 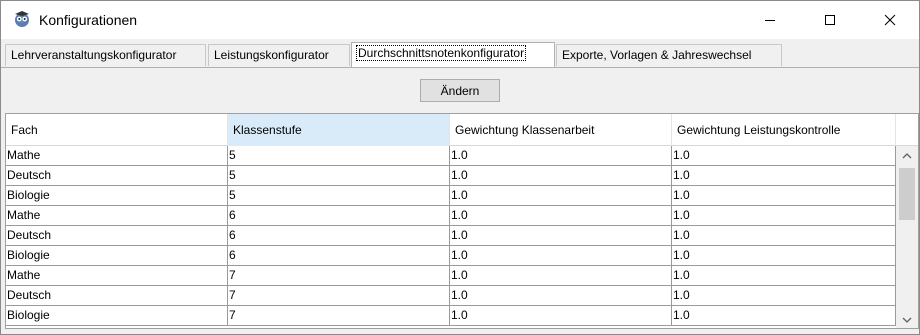 What do you see at coordinates (22, 19) in the screenshot?
I see `app-owl-icon` at bounding box center [22, 19].